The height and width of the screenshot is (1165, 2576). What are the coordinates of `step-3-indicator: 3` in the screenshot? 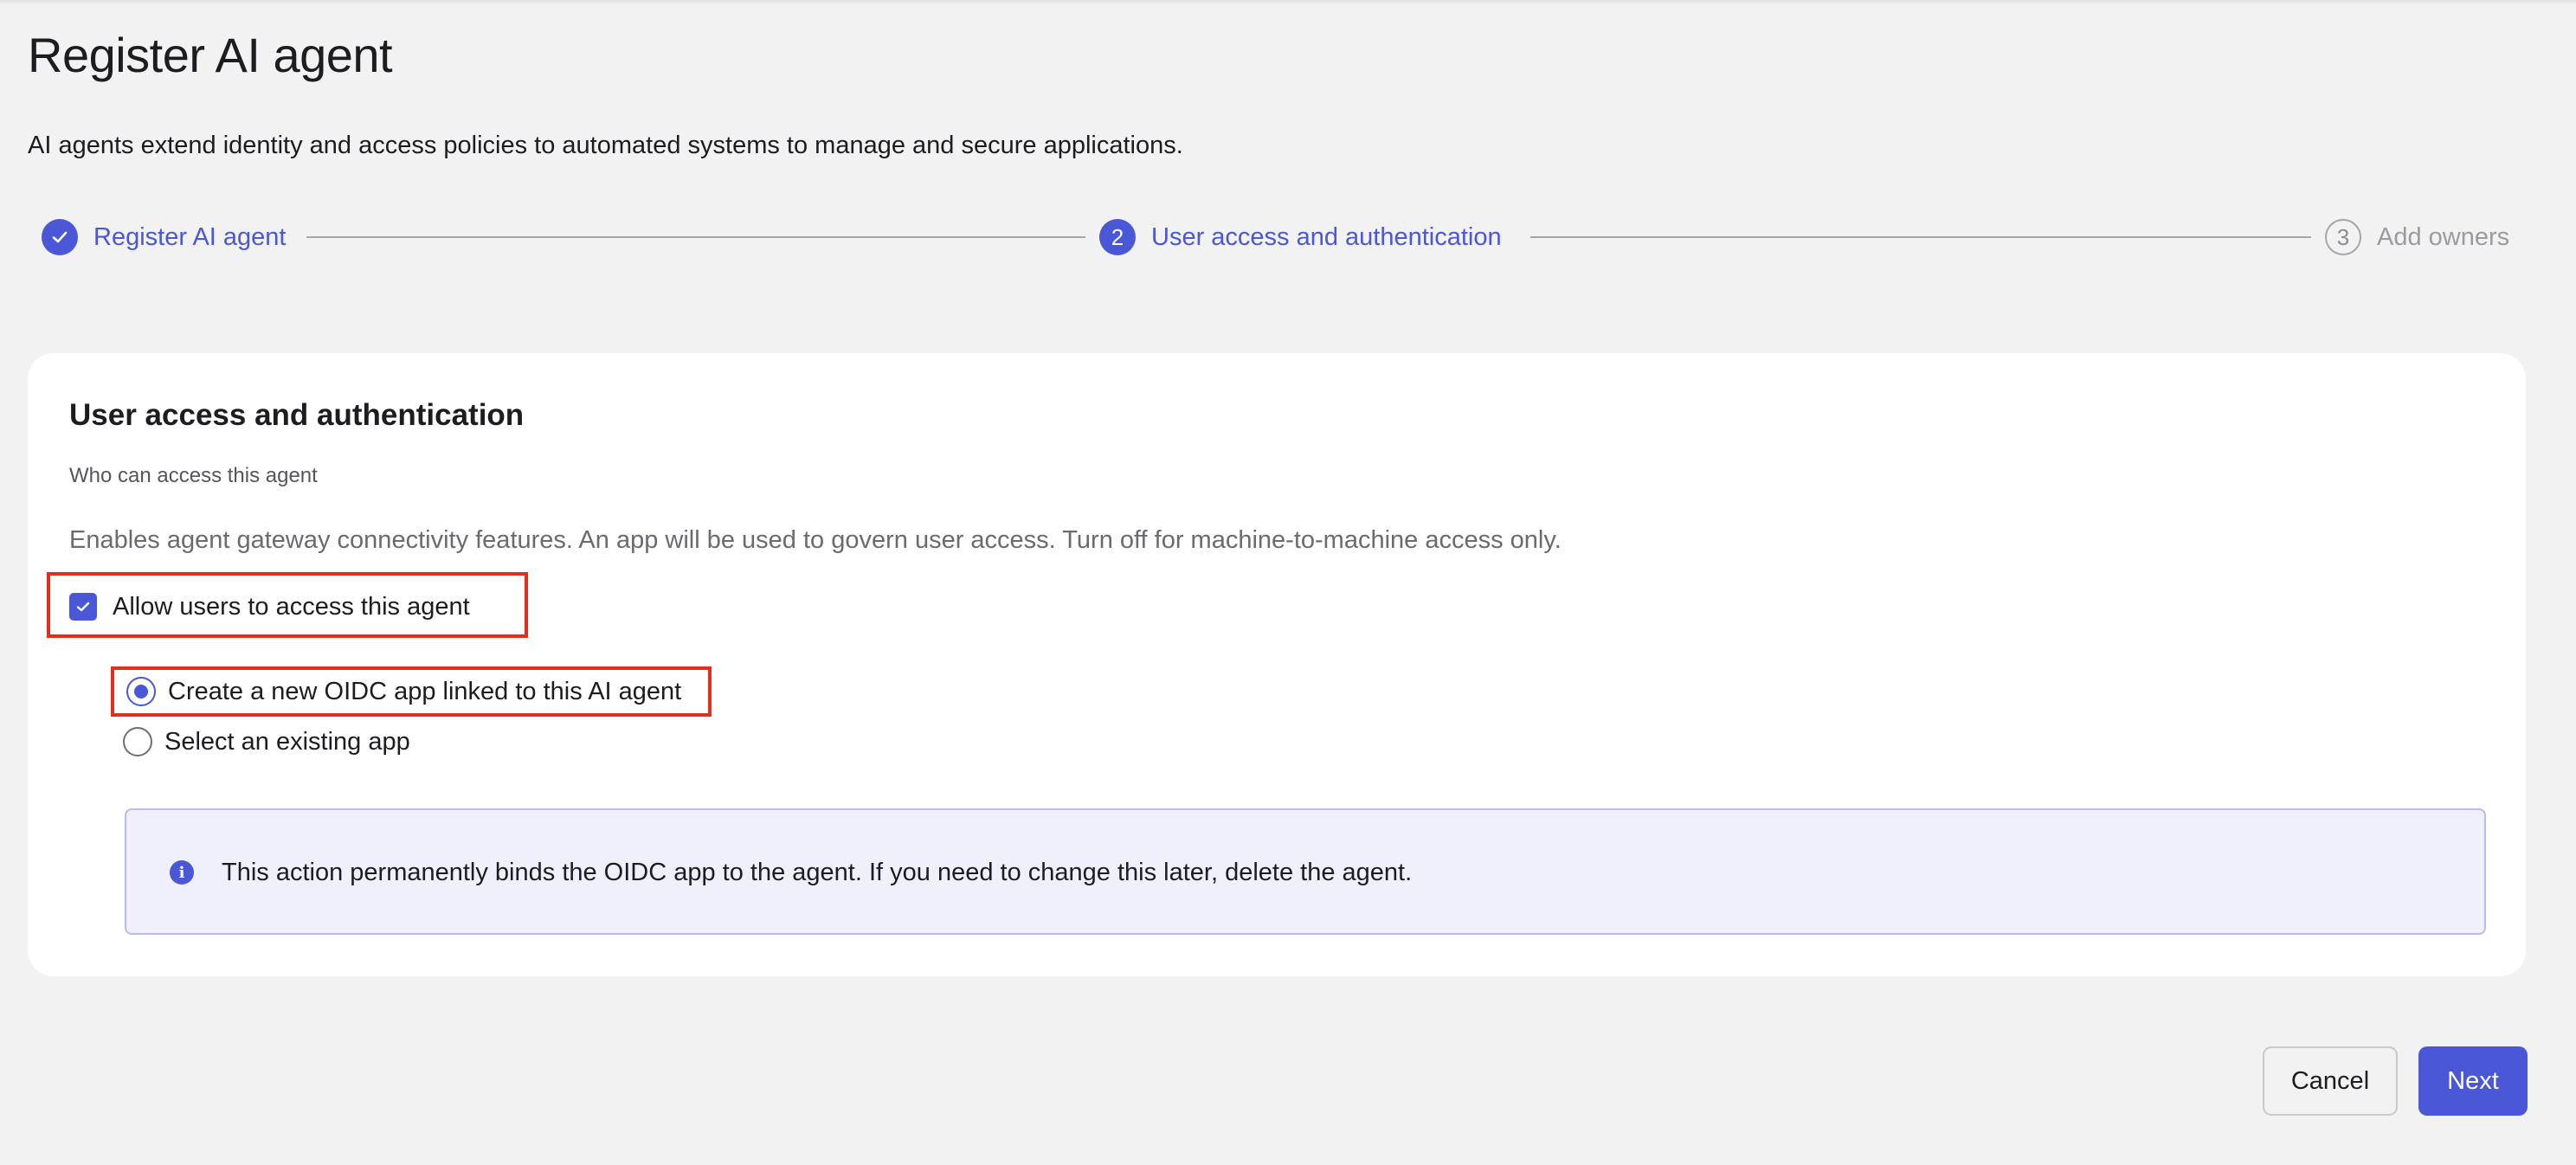 It's located at (2343, 237).